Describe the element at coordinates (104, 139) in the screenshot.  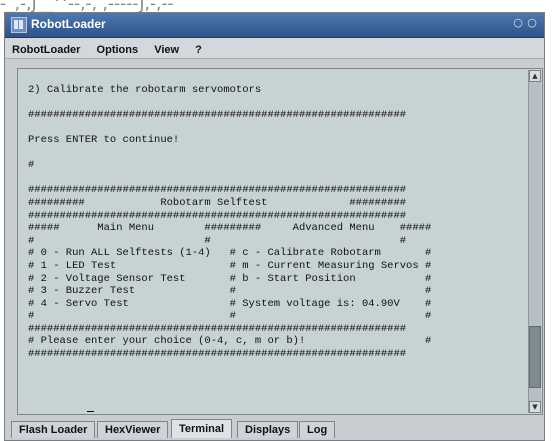
I see `terminal-line: Press ENTER to continue!` at that location.